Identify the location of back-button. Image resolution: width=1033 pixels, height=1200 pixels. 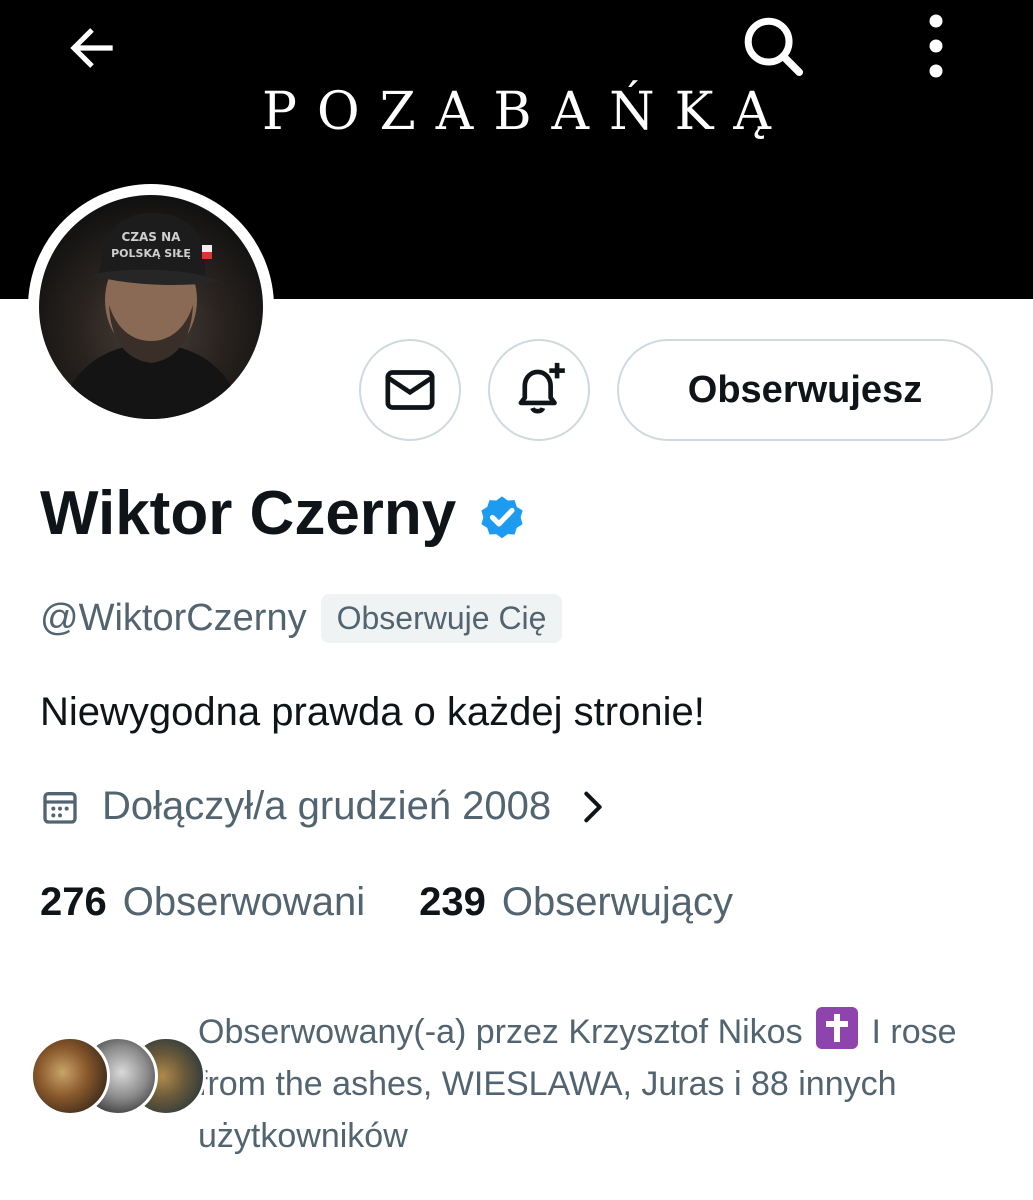
(92, 48).